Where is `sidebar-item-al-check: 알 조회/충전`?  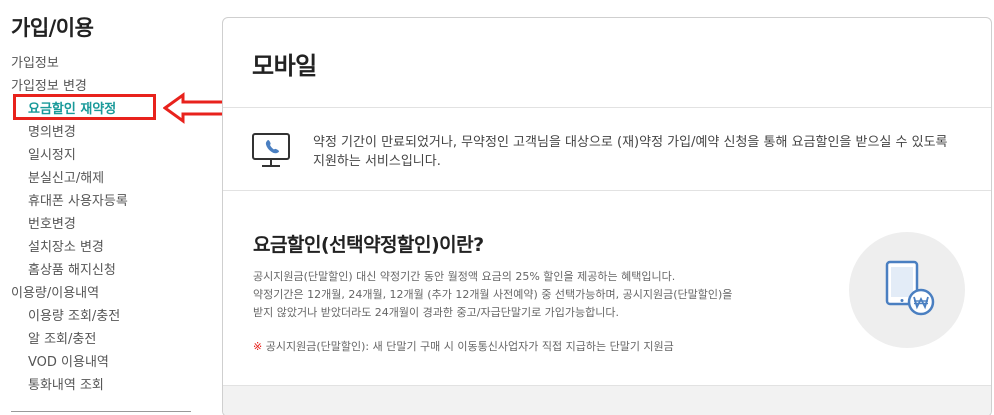
sidebar-item-al-check: 알 조회/충전 is located at coordinates (100, 339).